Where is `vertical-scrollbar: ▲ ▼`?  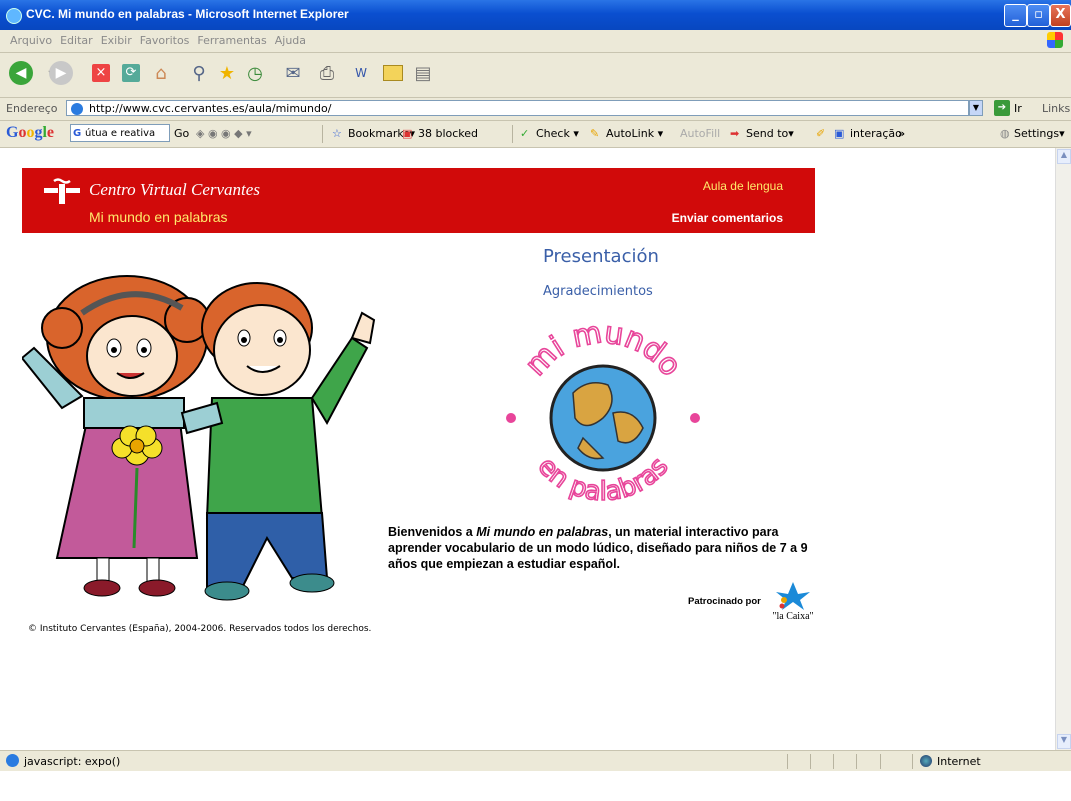
vertical-scrollbar: ▲ ▼ is located at coordinates (1063, 449).